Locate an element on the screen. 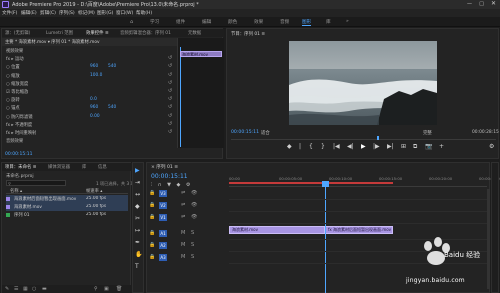 The height and width of the screenshot is (293, 500). razor-tool-icon: ✂ is located at coordinates (137, 218).